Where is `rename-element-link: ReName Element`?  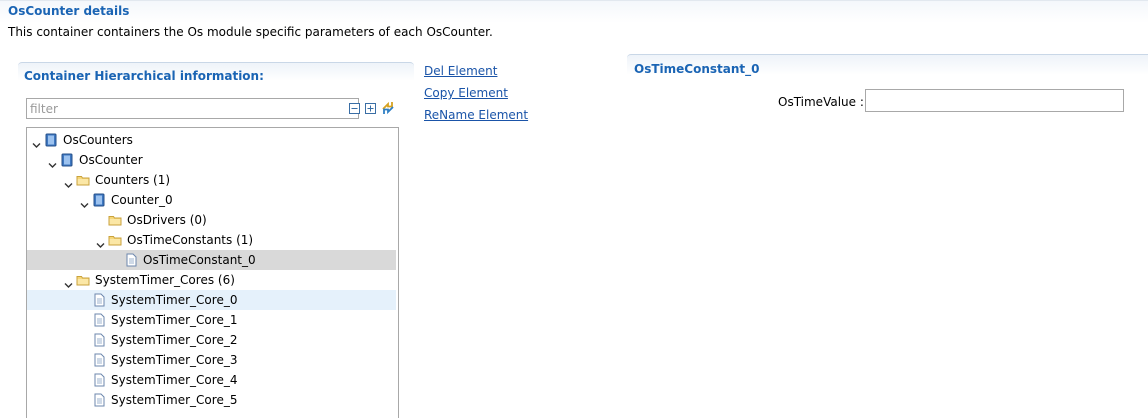
rename-element-link: ReName Element is located at coordinates (476, 115).